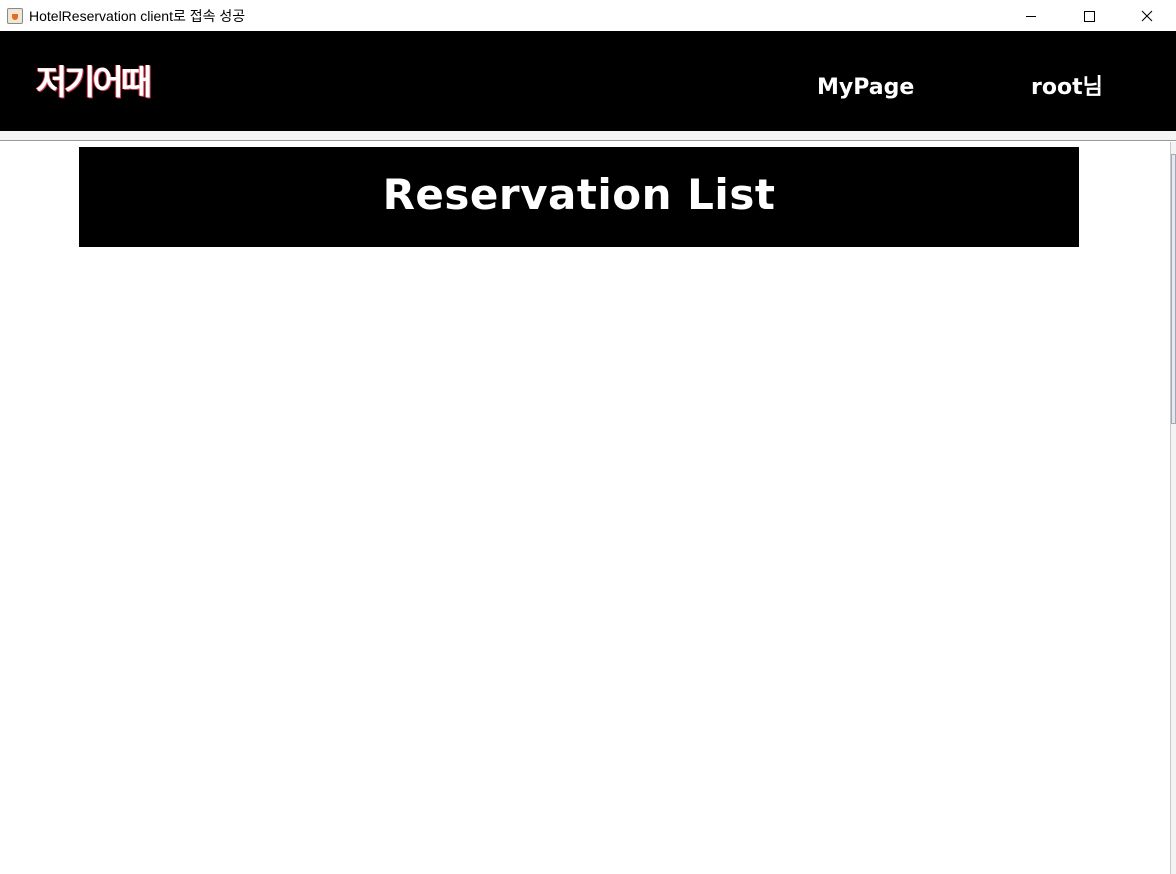 This screenshot has height=874, width=1176. Describe the element at coordinates (865, 88) in the screenshot. I see `mypage-link: MyPage` at that location.